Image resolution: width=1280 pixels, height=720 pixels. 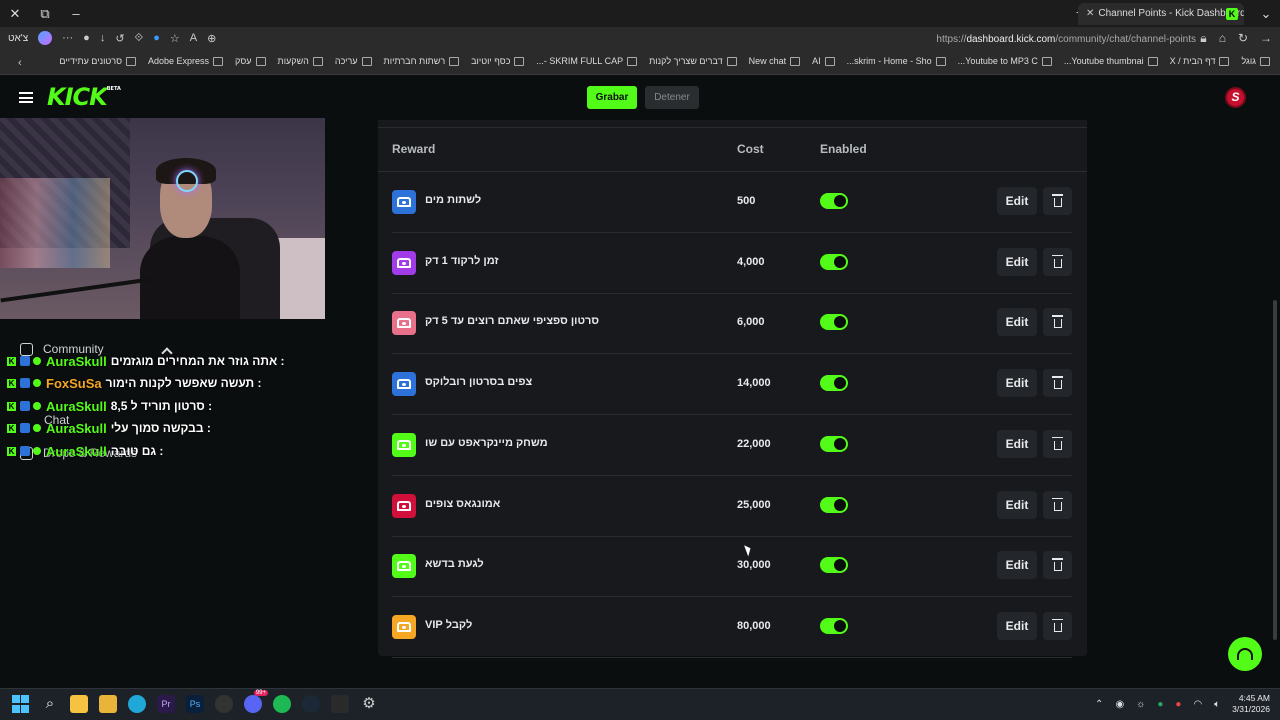 What do you see at coordinates (1255, 61) in the screenshot?
I see `bookmark-item: גוגל` at bounding box center [1255, 61].